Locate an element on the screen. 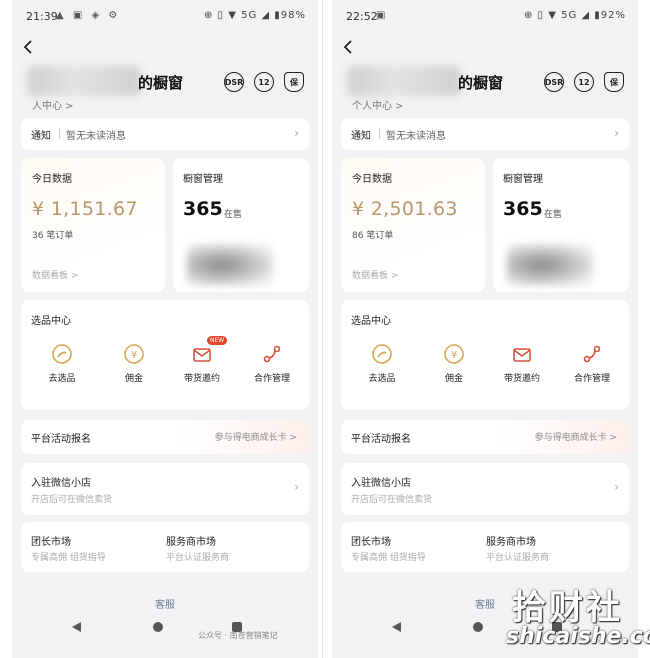  notification-icons: ▲ ▣ ◈ ⚙ is located at coordinates (88, 15).